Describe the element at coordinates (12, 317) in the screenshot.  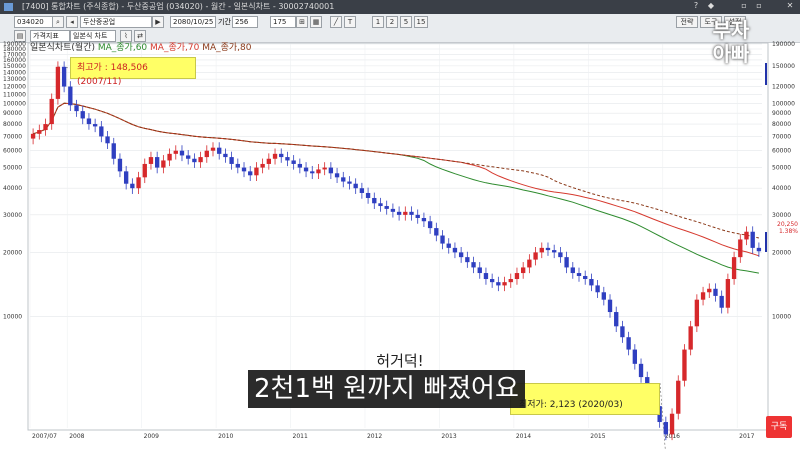
I see `y-tick-label: 10000` at that location.